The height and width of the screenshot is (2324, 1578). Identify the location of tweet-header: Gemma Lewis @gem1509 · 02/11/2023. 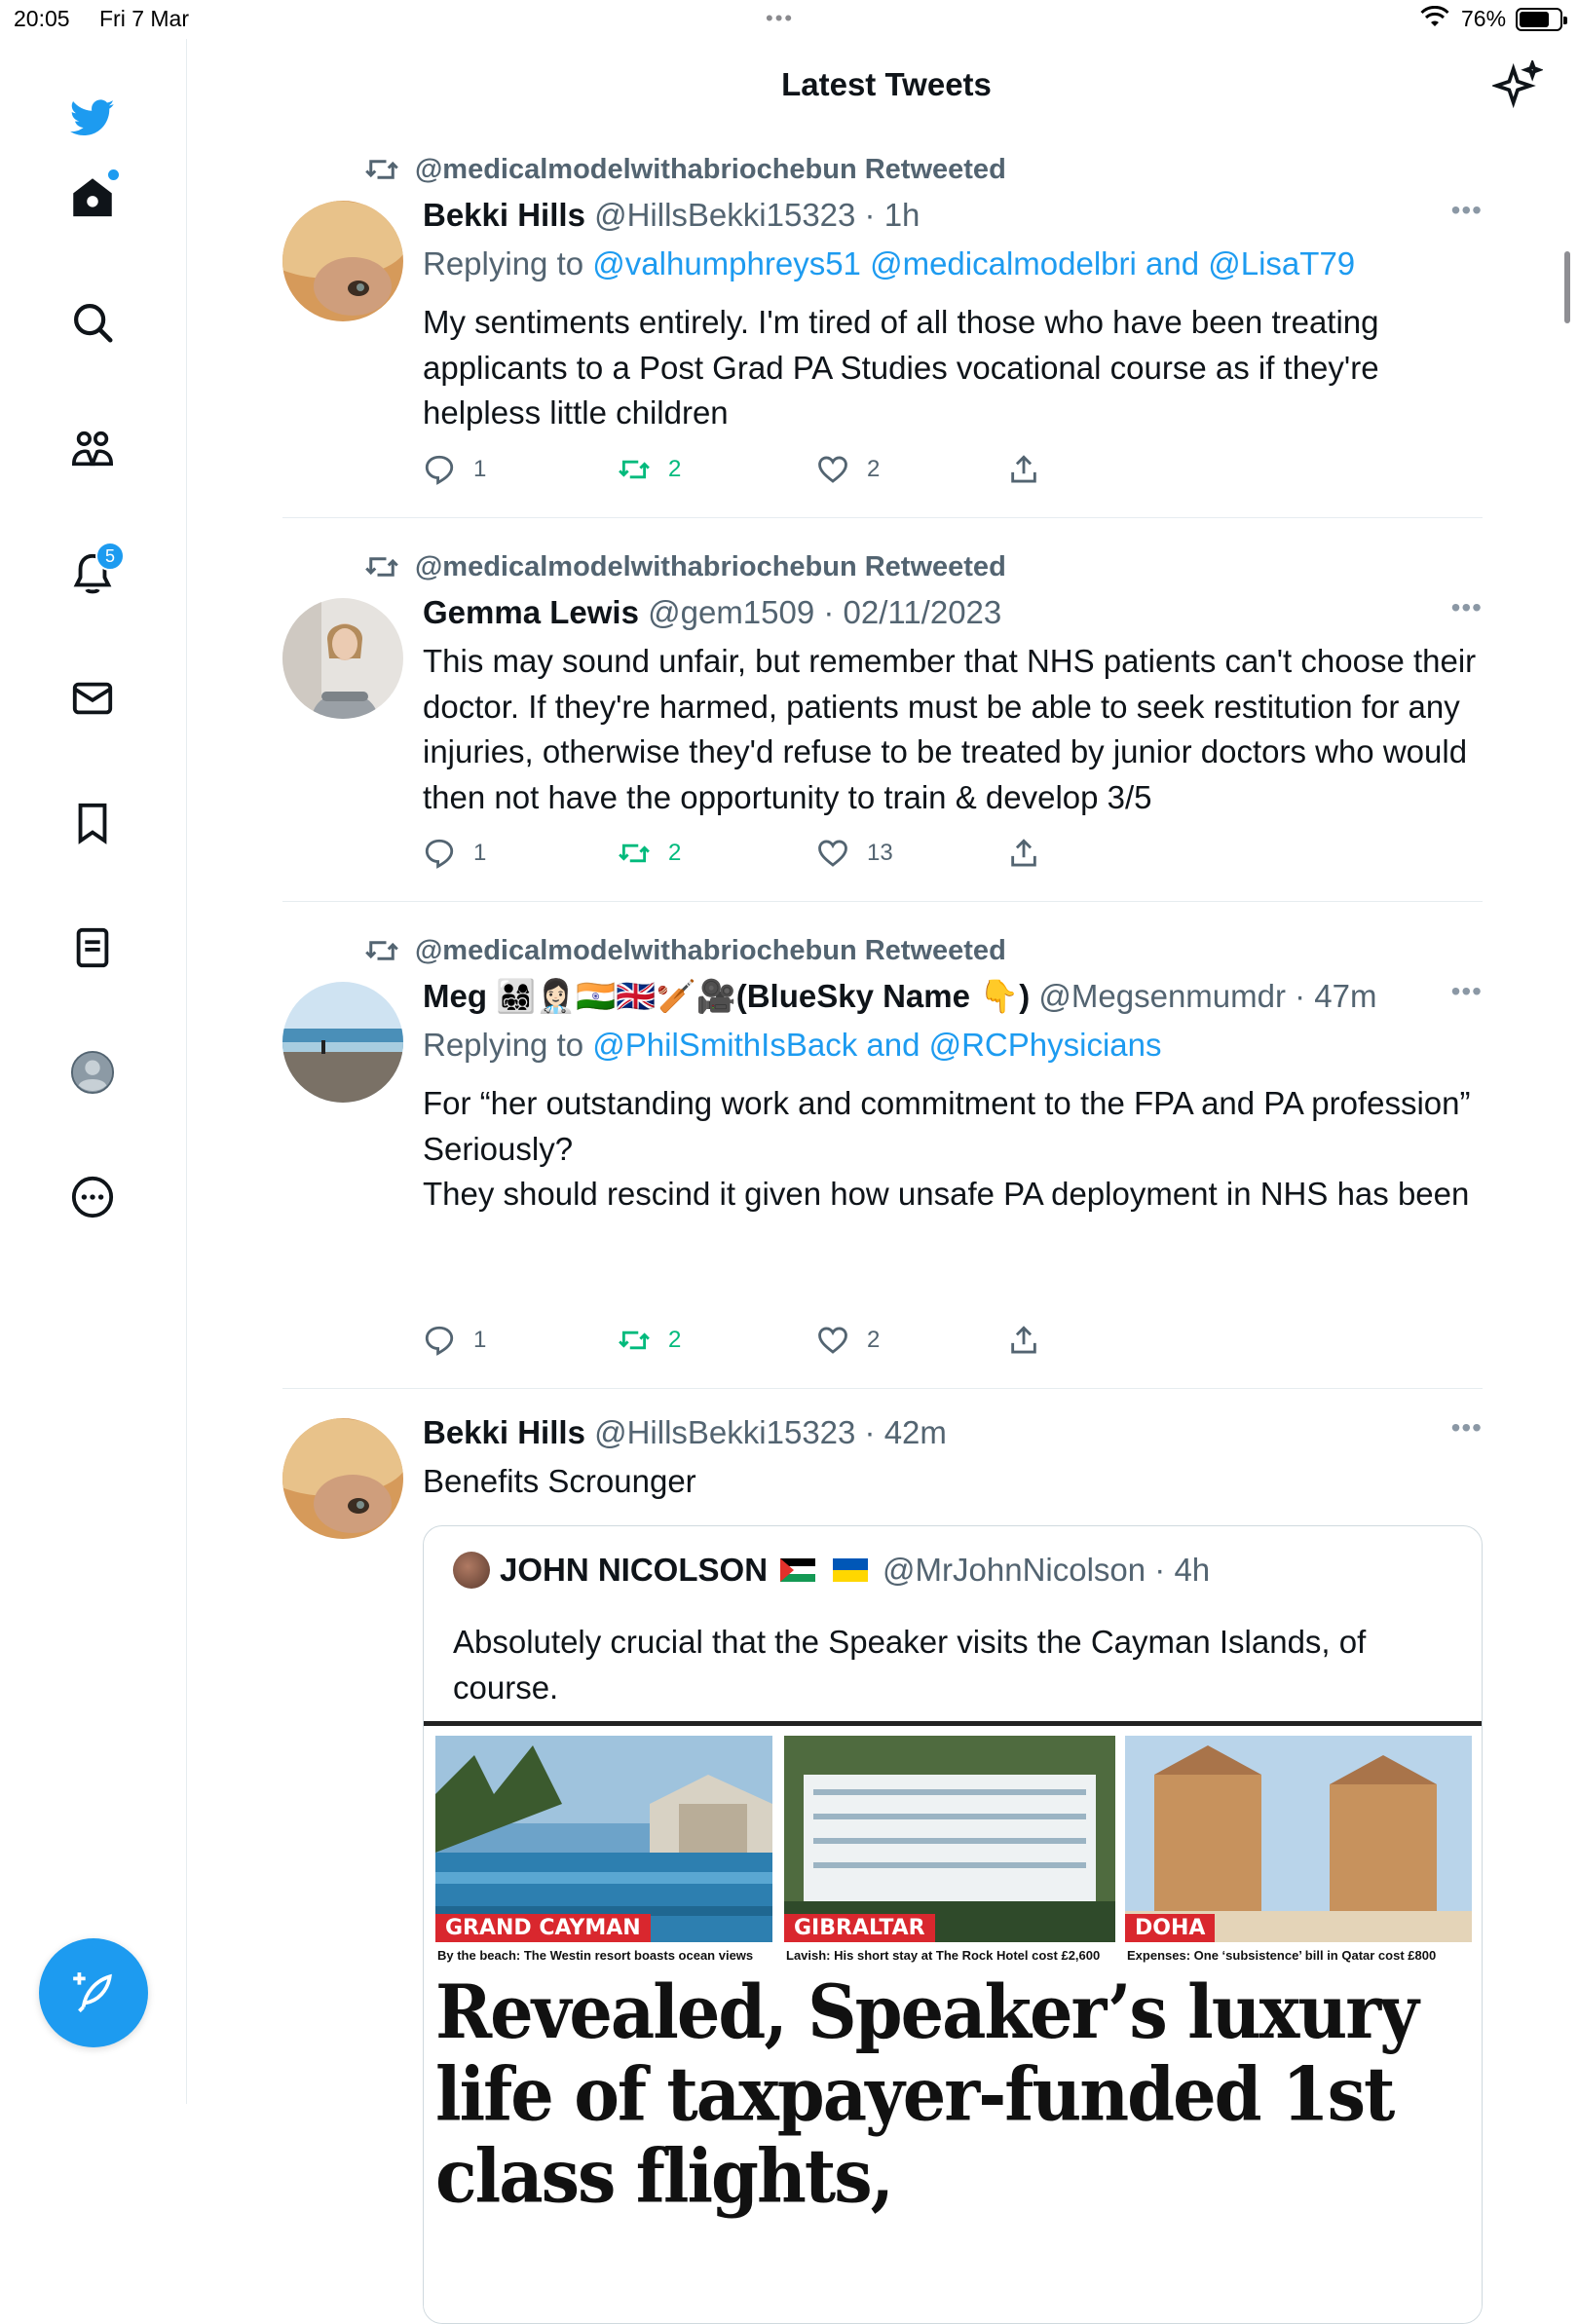
(712, 612).